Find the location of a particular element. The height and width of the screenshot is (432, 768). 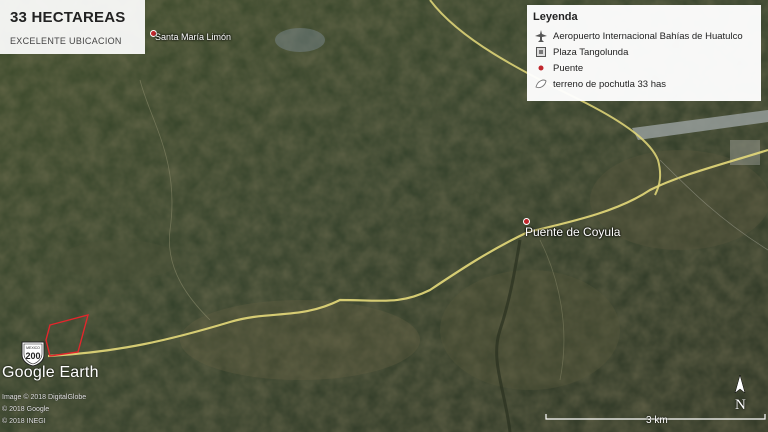

legend-label: Puente is located at coordinates (568, 68).